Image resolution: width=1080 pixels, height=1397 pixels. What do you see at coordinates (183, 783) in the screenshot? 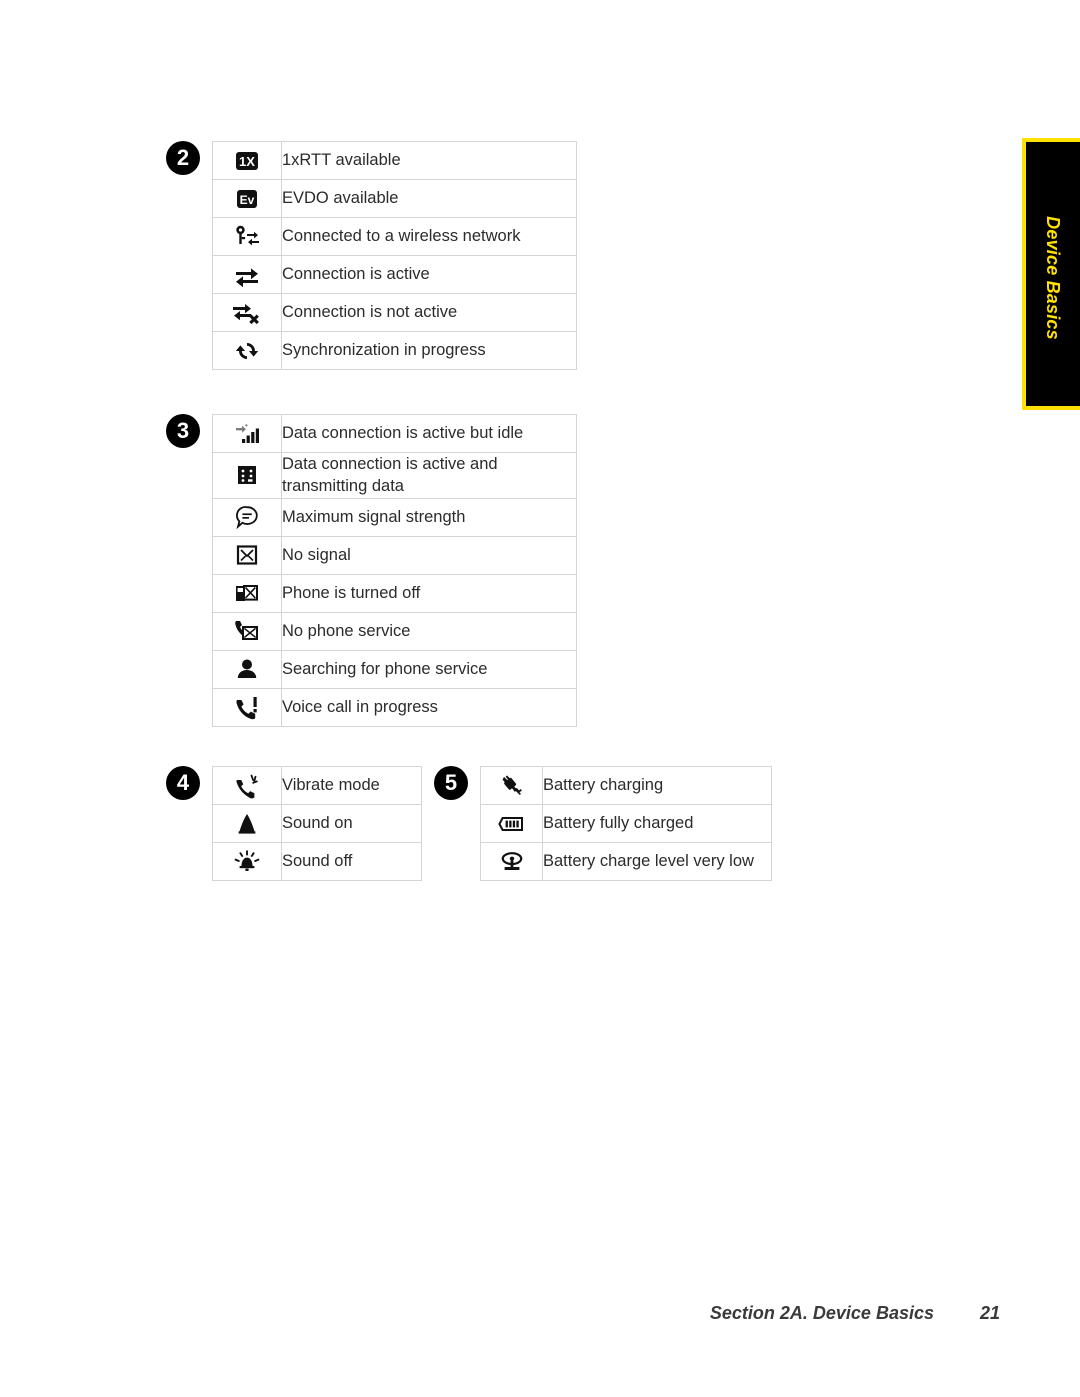
I see `block-marker-4: 4` at bounding box center [183, 783].